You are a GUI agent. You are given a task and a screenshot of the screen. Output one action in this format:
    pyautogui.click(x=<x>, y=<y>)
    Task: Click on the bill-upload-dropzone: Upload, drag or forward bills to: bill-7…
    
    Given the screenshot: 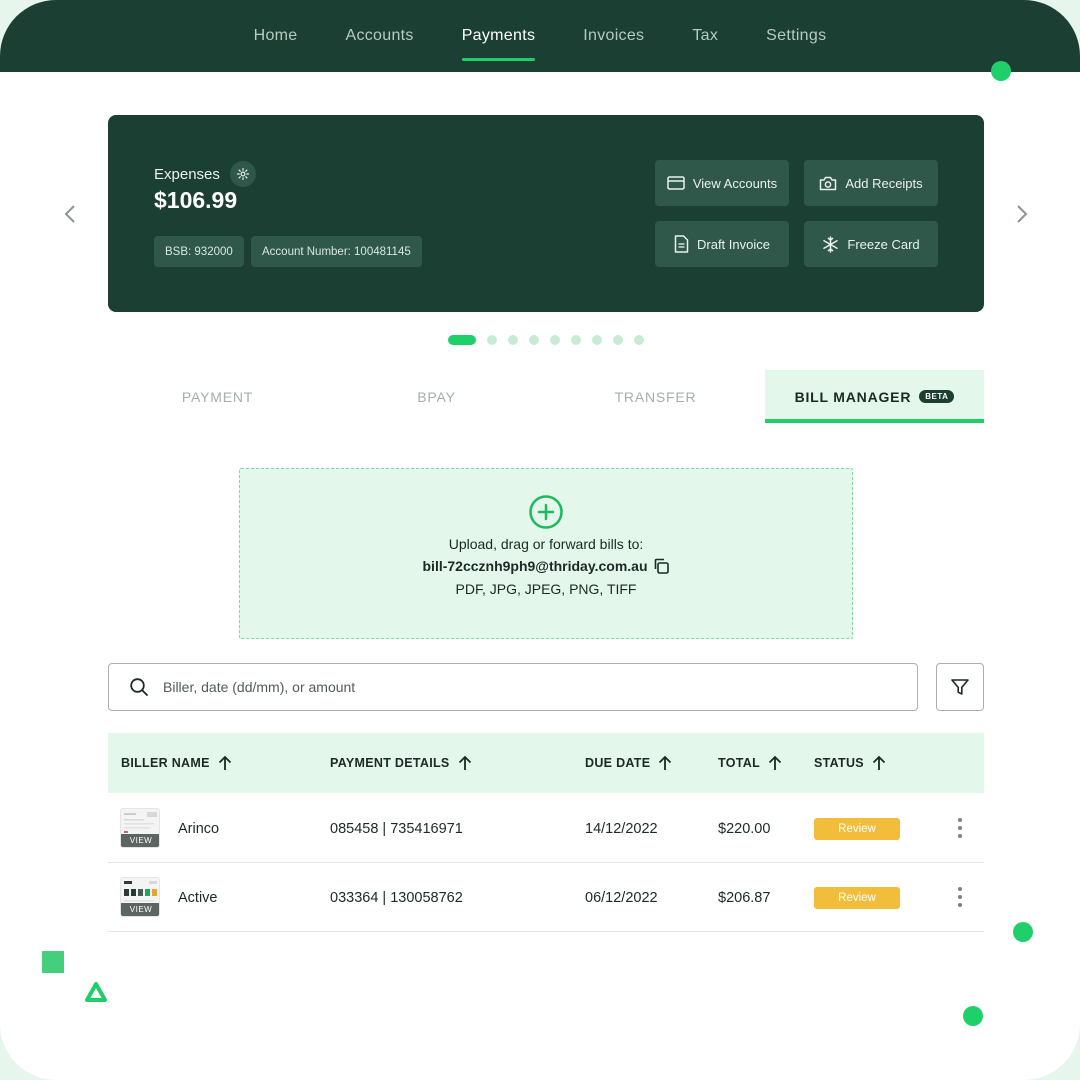 What is the action you would take?
    pyautogui.click(x=546, y=553)
    